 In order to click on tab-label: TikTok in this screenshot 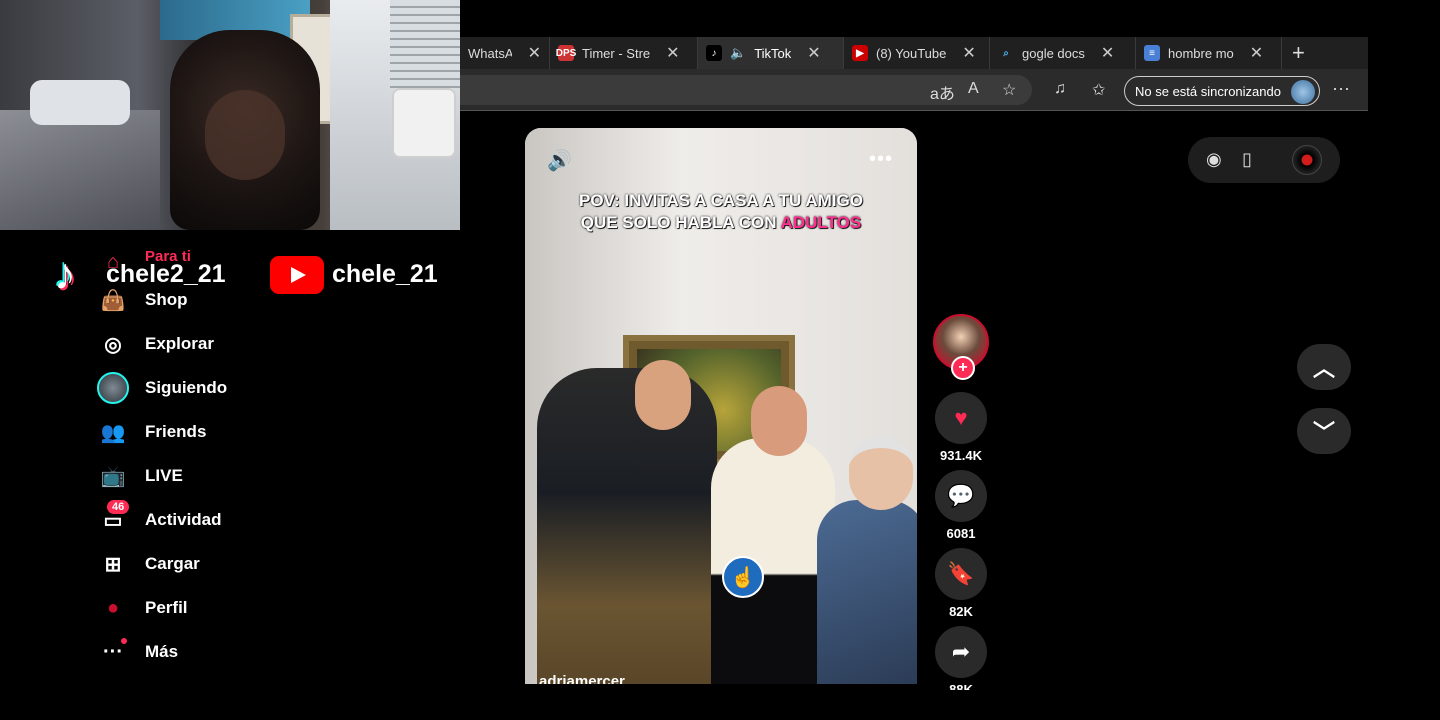, I will do `click(773, 53)`.